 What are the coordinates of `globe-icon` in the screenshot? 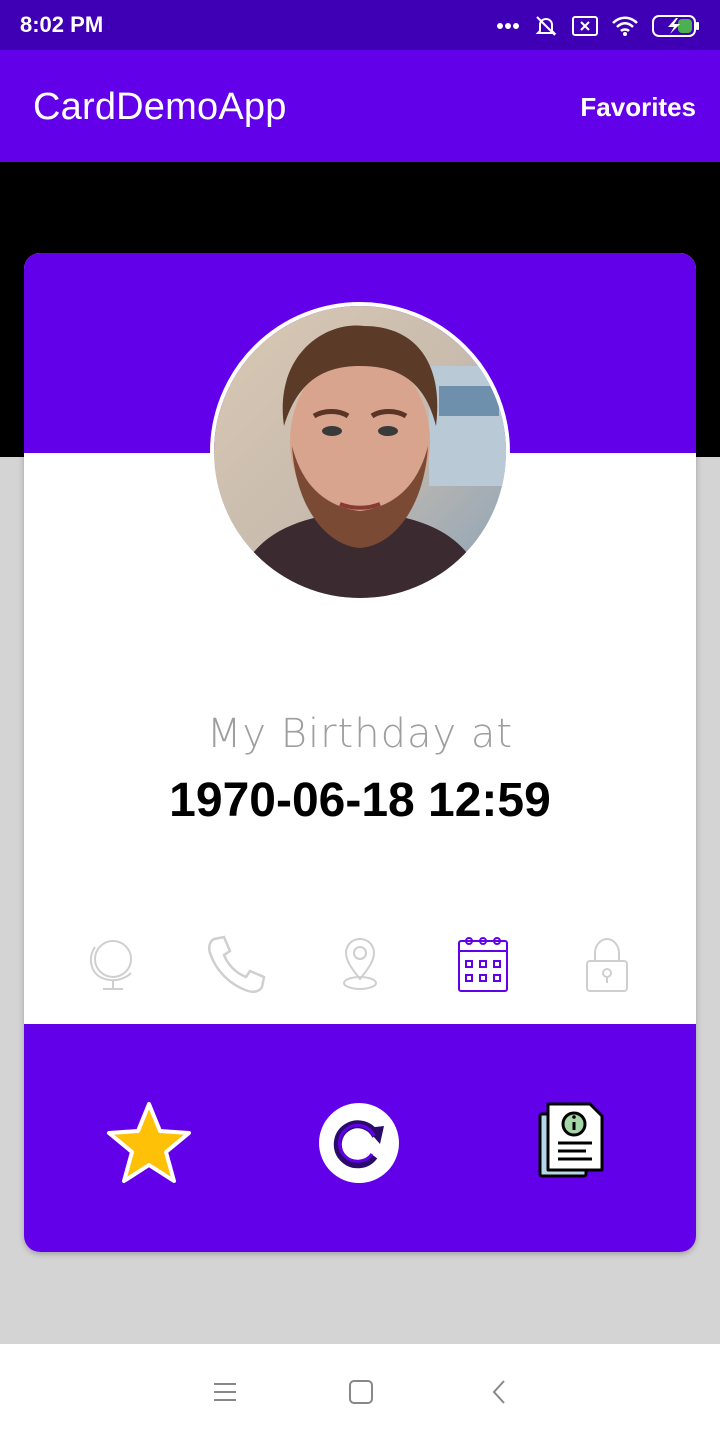 It's located at (113, 965).